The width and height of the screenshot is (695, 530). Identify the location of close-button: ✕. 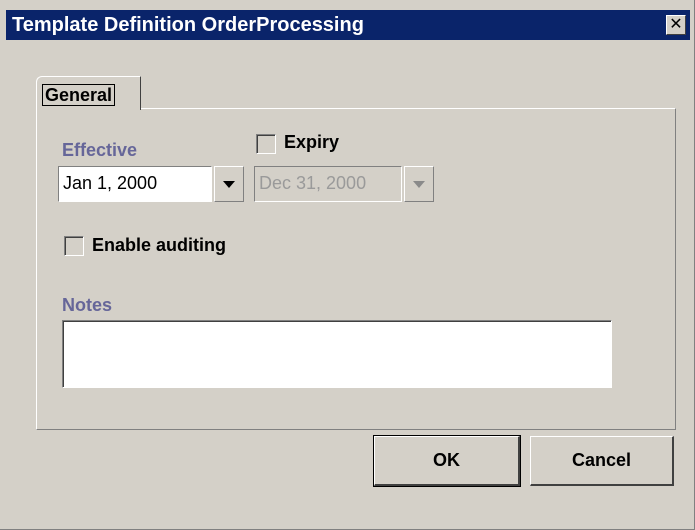
(676, 25).